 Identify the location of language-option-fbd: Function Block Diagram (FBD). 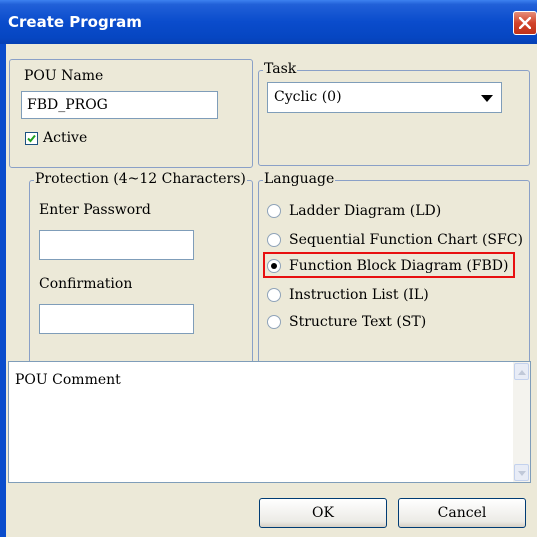
(387, 266).